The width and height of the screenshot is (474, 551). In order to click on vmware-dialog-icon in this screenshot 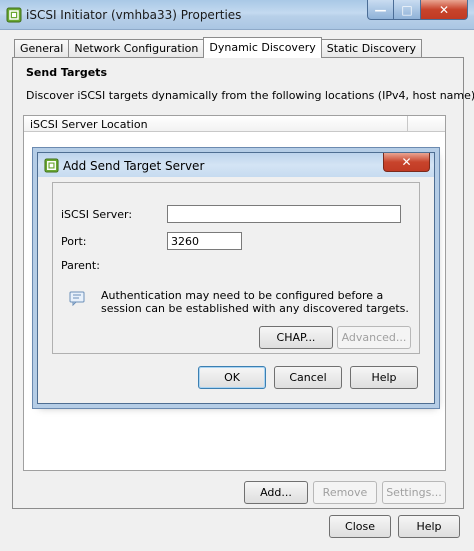, I will do `click(51, 165)`.